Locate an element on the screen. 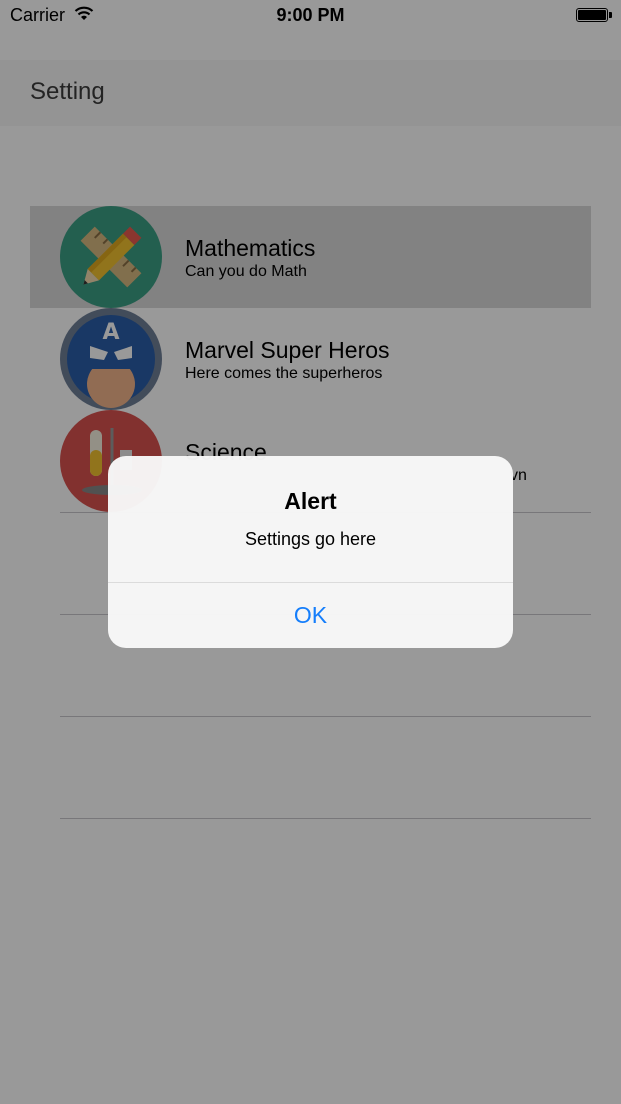 The height and width of the screenshot is (1104, 621). ok-button: OK is located at coordinates (310, 615).